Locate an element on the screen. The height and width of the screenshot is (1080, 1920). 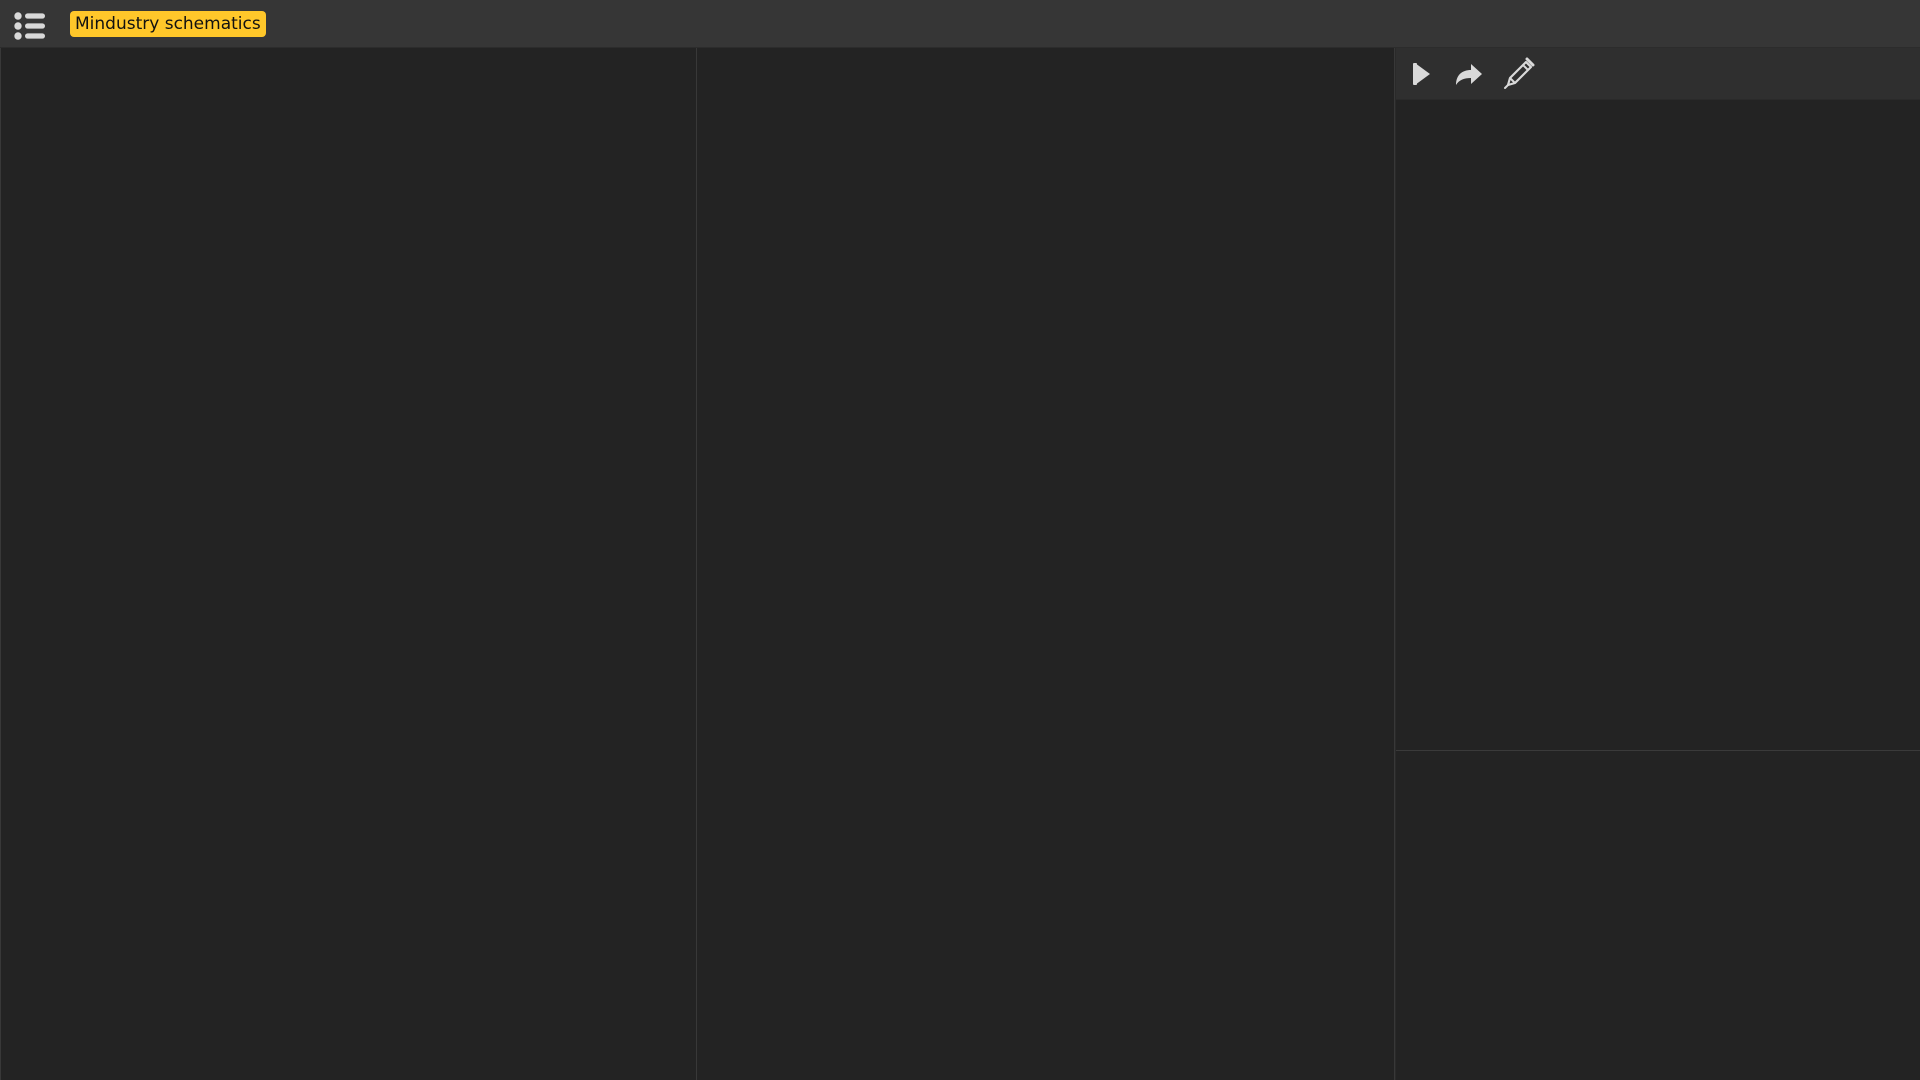
menu-button is located at coordinates (30, 26).